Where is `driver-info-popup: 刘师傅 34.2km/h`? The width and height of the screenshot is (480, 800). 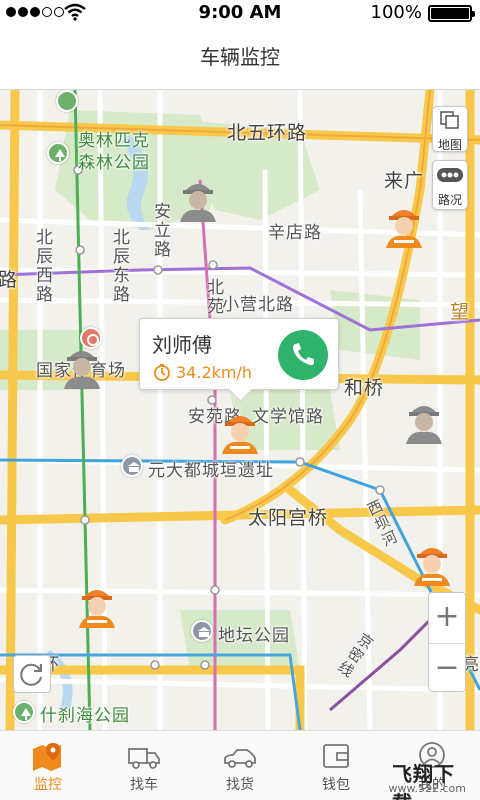
driver-info-popup: 刘师傅 34.2km/h is located at coordinates (239, 354).